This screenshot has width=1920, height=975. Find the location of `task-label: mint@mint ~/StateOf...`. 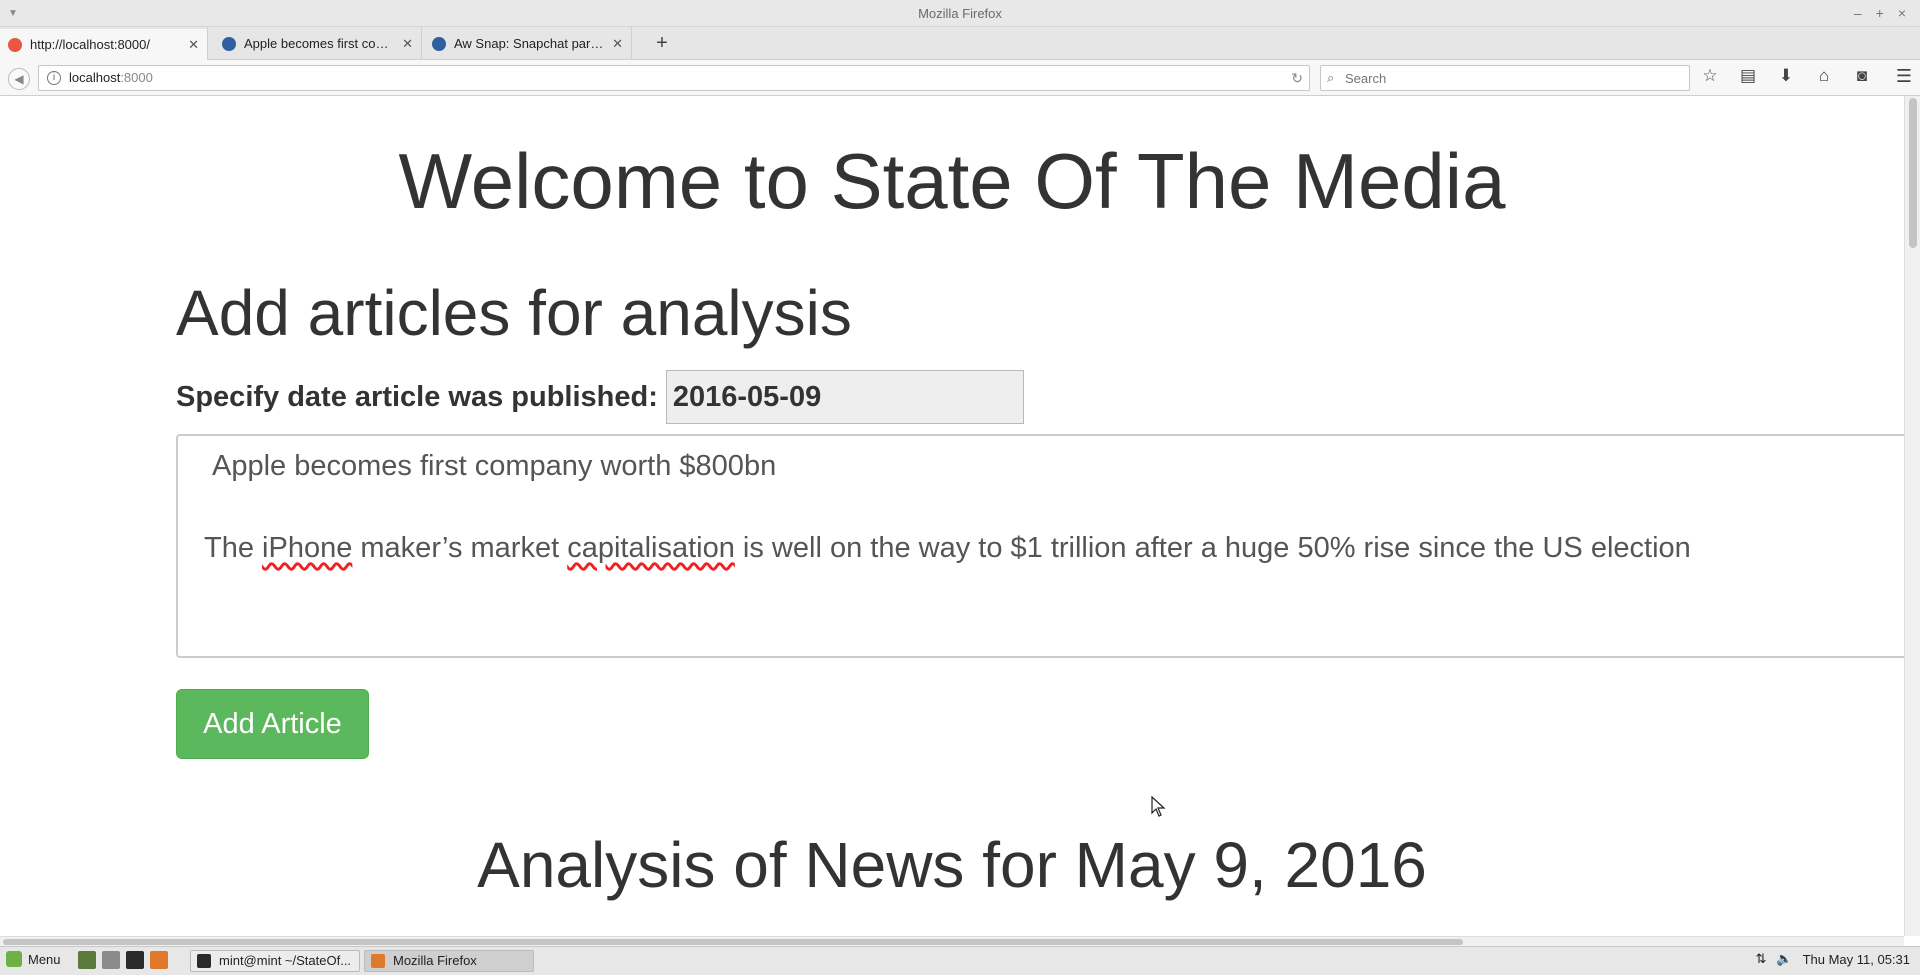

task-label: mint@mint ~/StateOf... is located at coordinates (285, 960).